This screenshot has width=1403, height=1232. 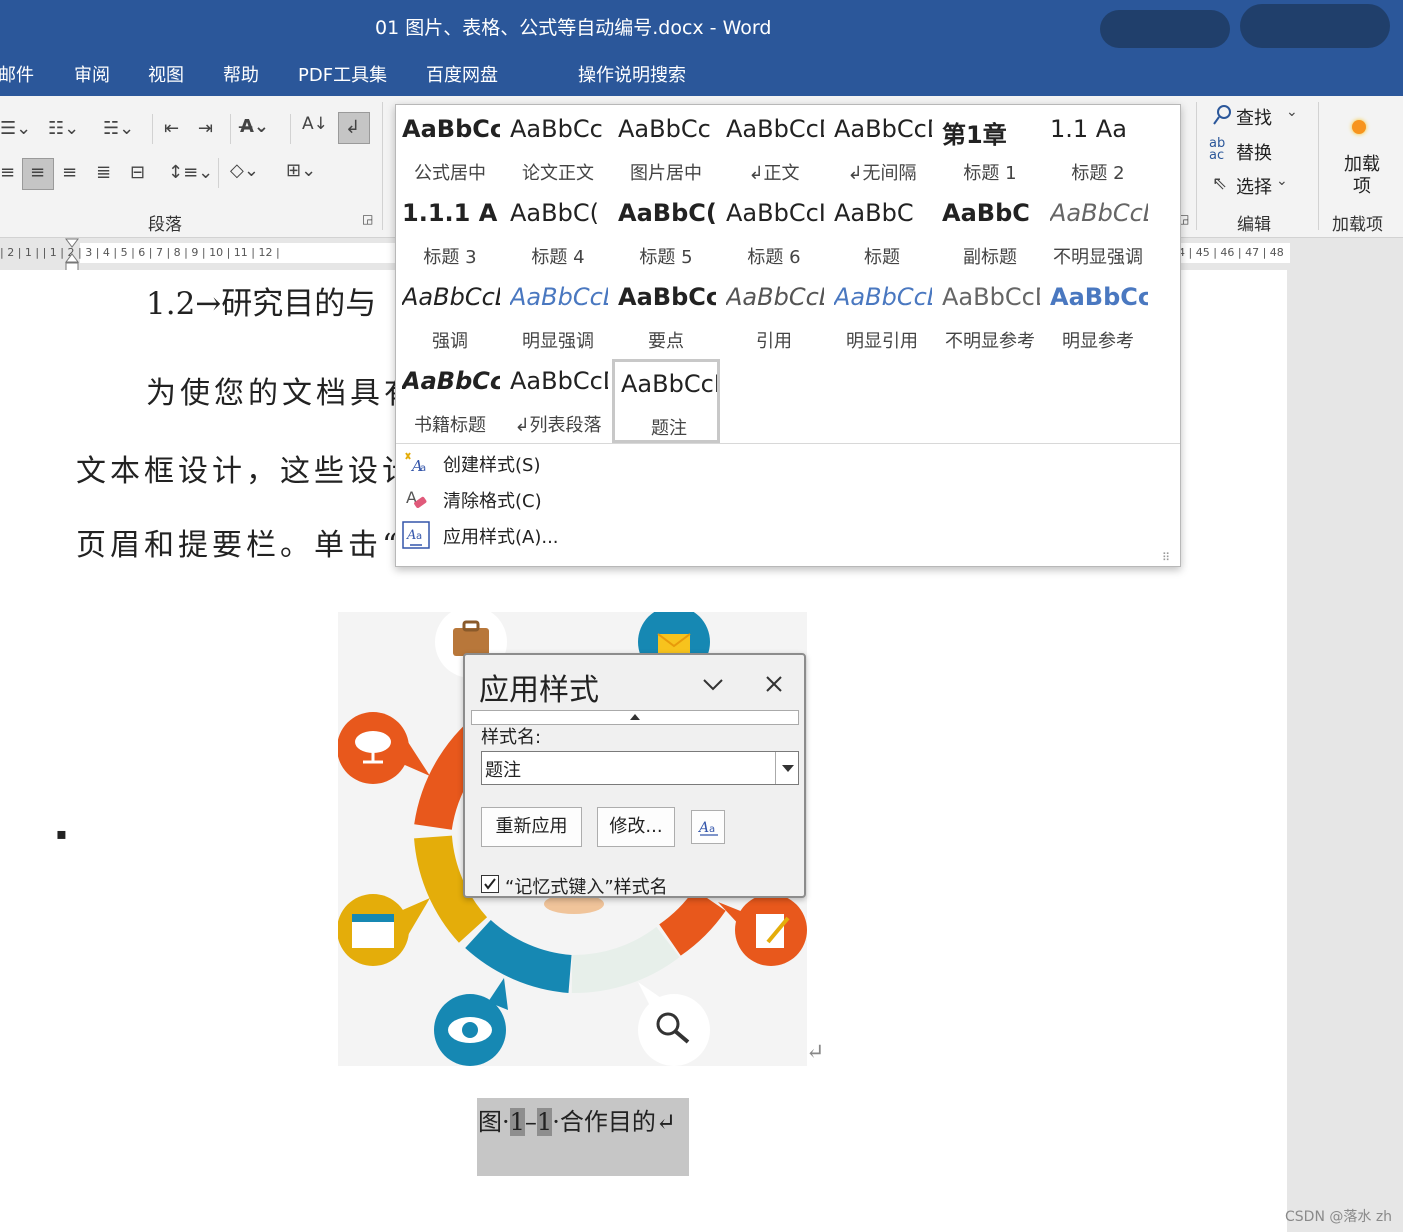 What do you see at coordinates (492, 465) in the screenshot?
I see `create-style-label: 创建样式(S)` at bounding box center [492, 465].